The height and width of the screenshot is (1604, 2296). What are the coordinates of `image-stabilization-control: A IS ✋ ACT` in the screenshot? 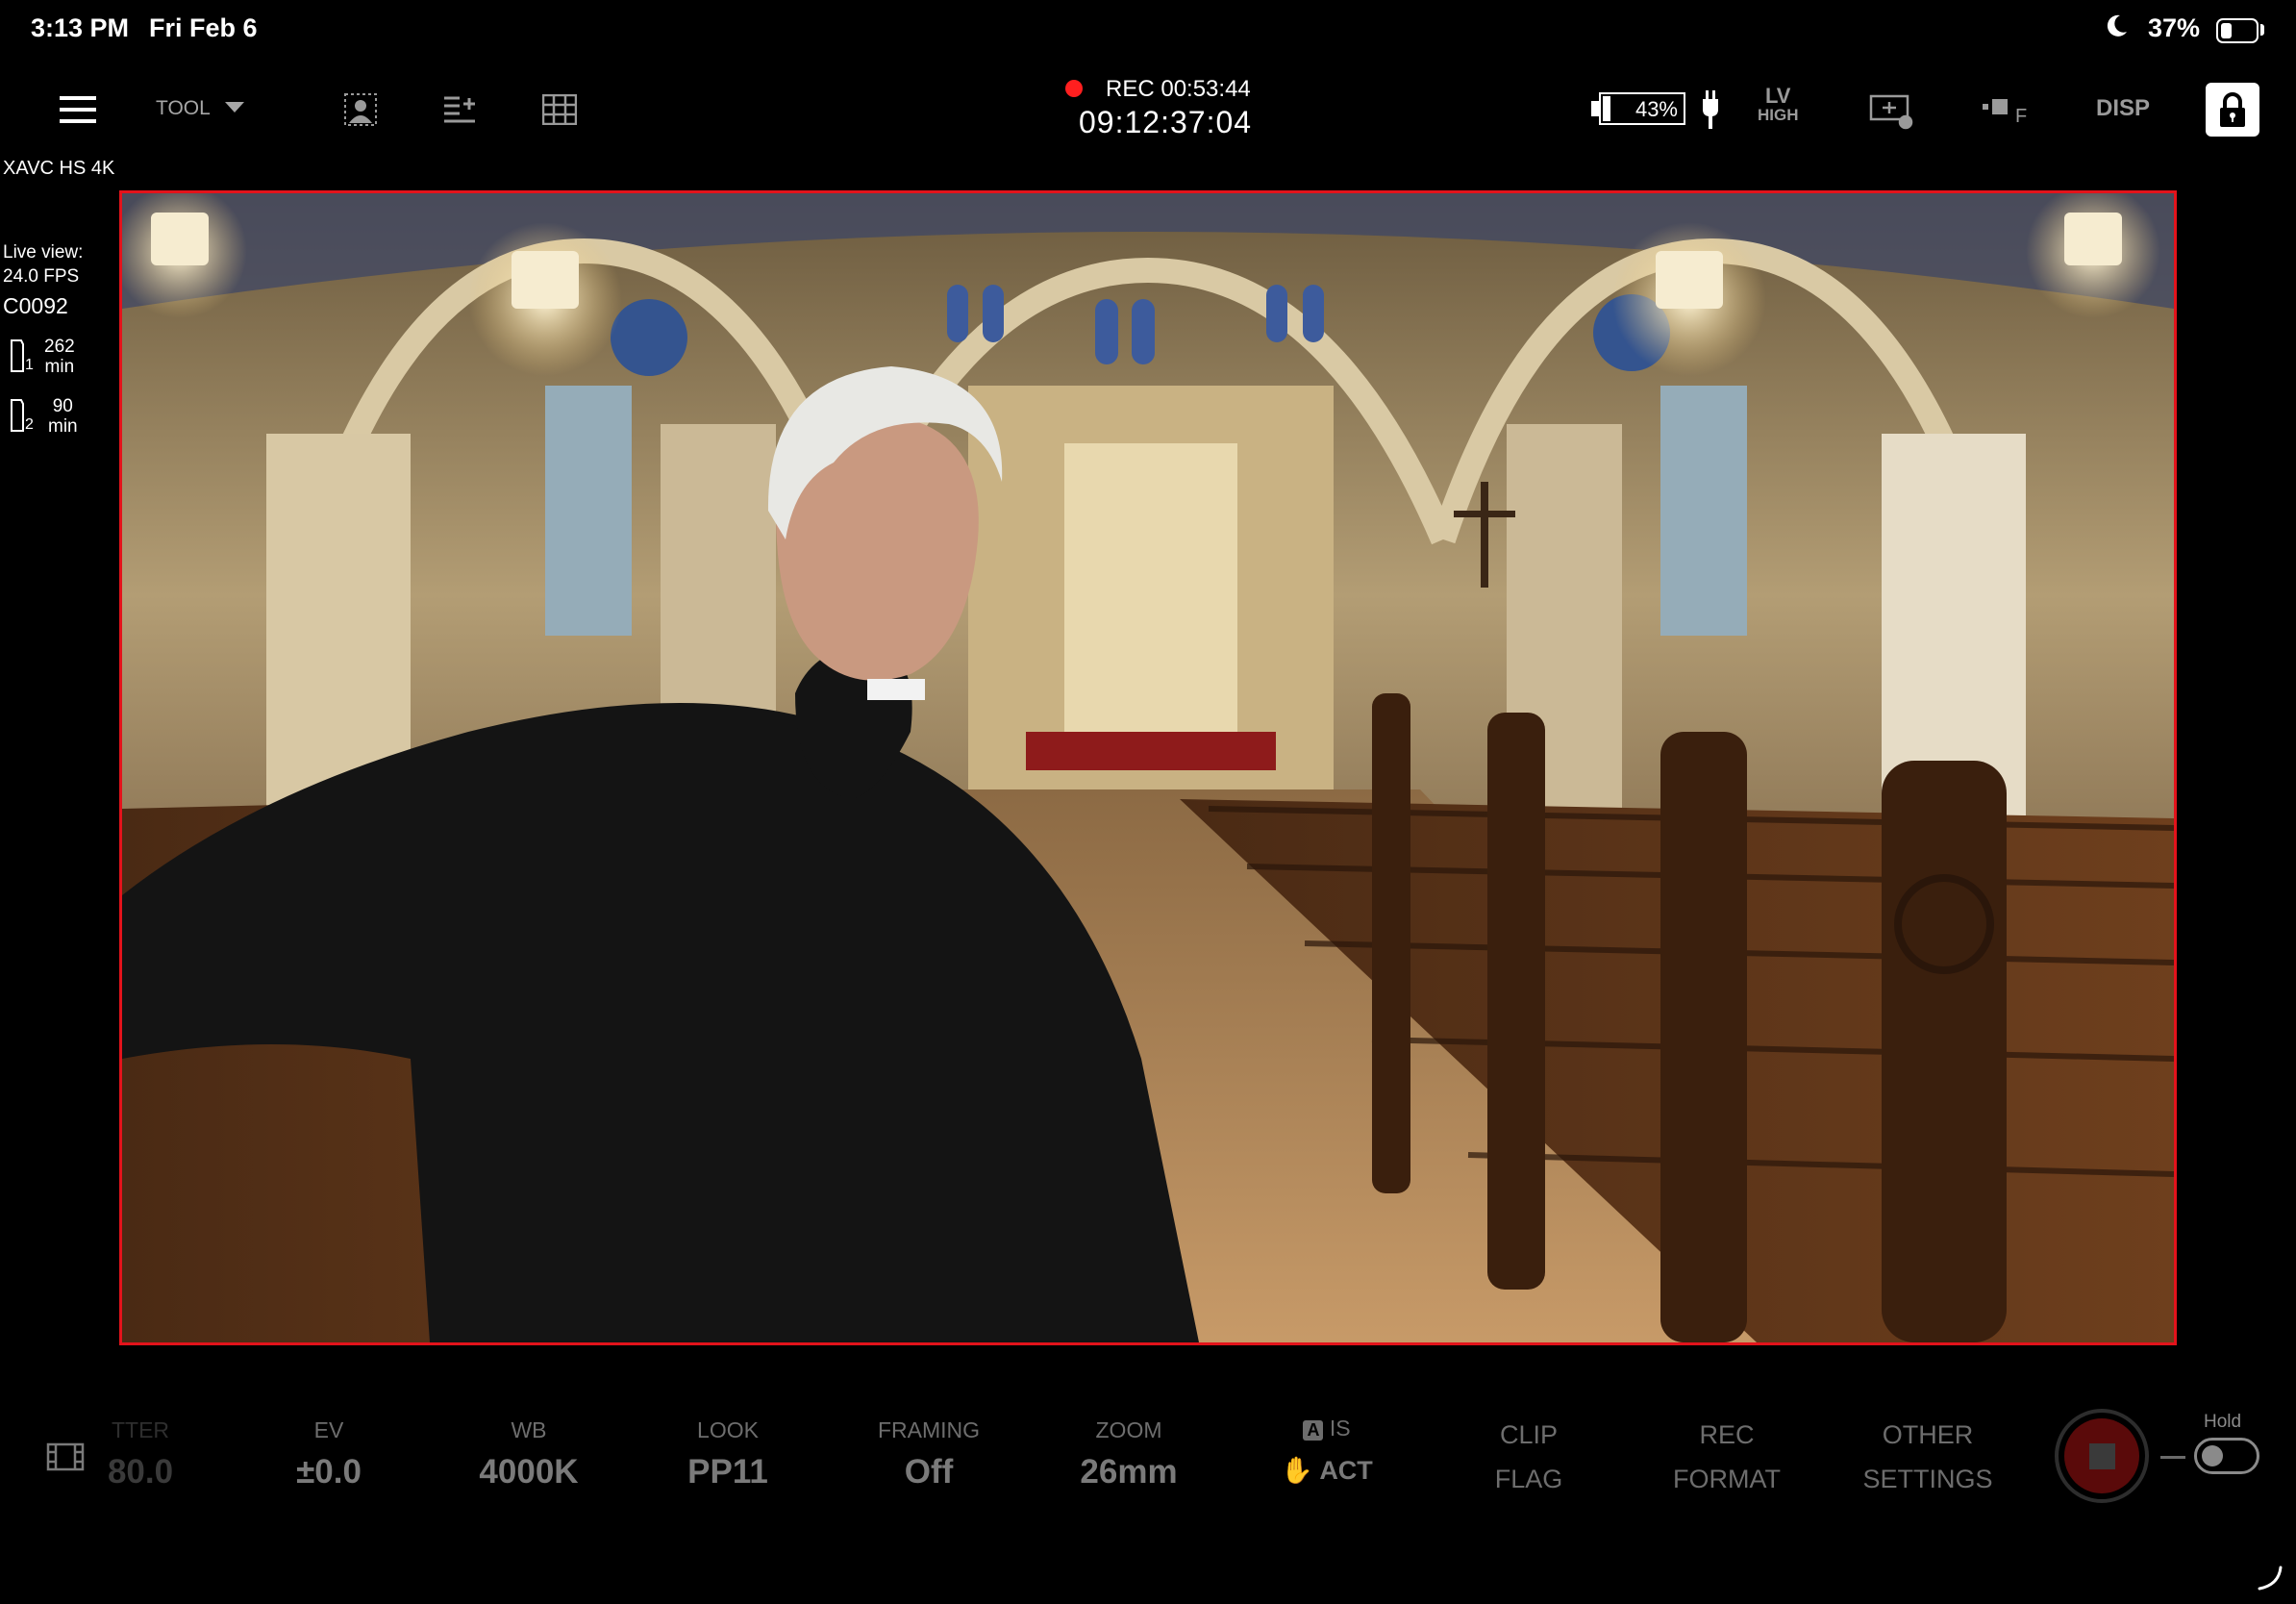 It's located at (1326, 1451).